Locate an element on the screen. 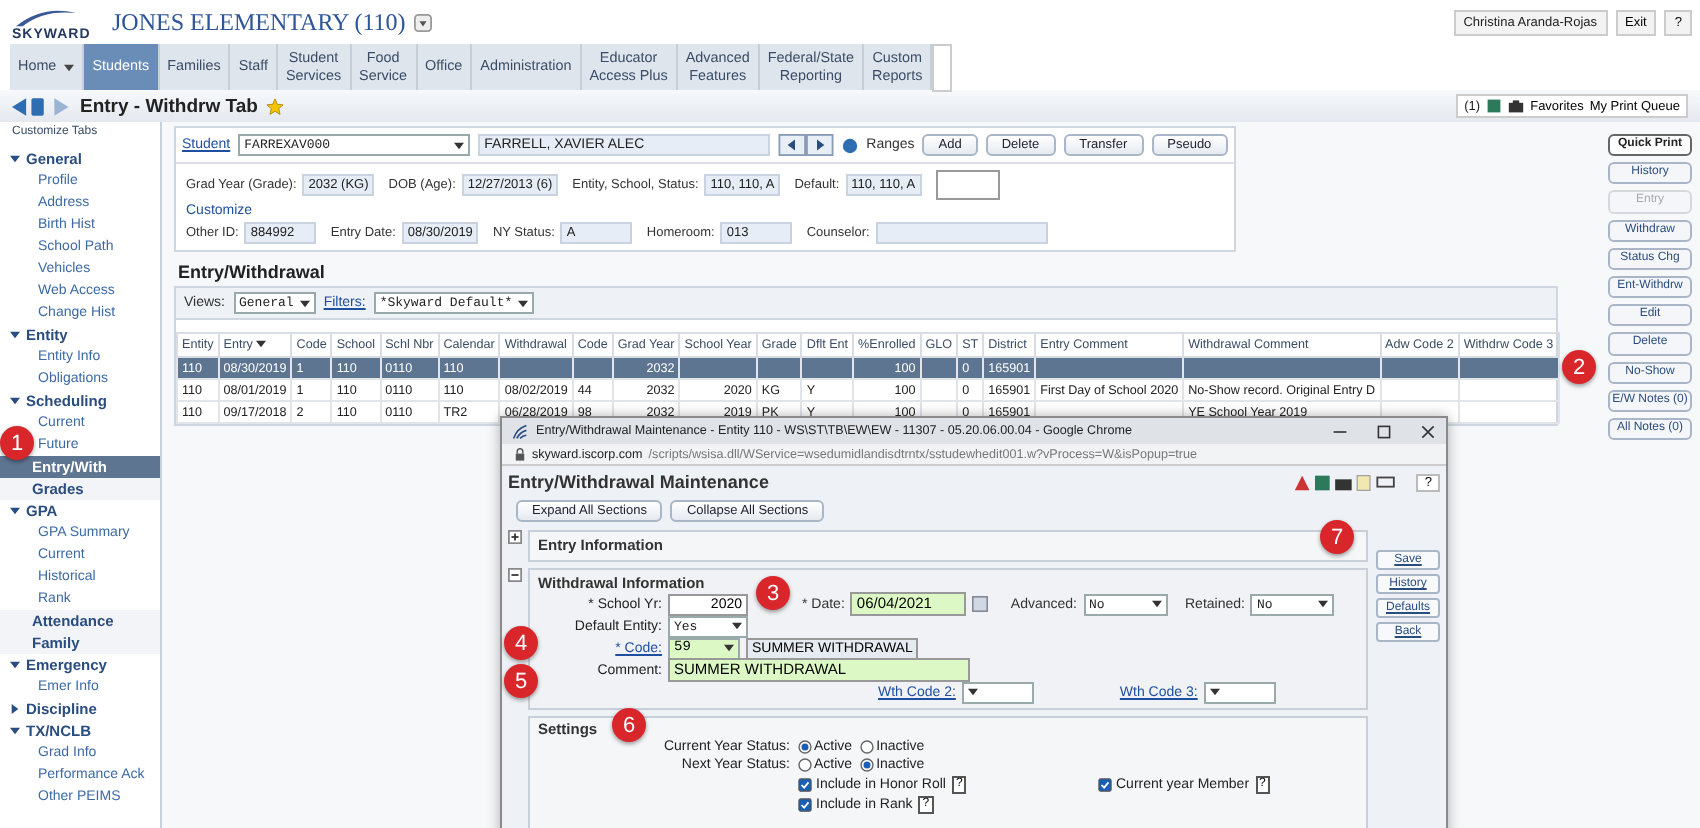  monitor-icon is located at coordinates (1494, 106).